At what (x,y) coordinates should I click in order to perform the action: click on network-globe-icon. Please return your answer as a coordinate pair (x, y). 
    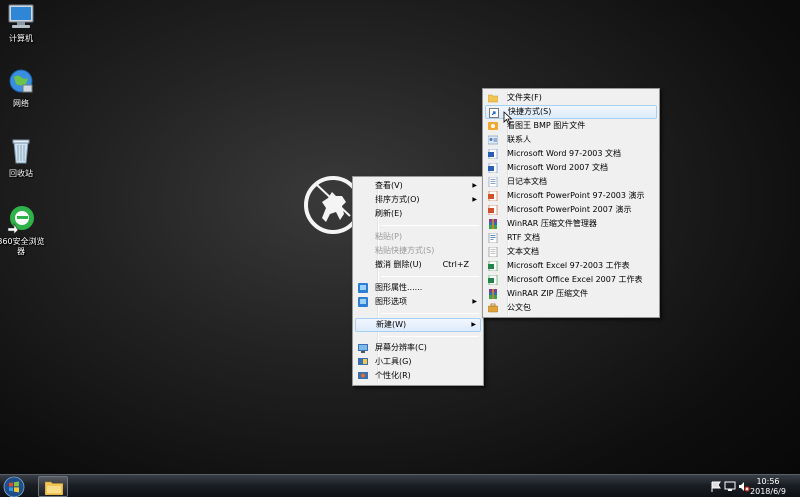
    Looking at the image, I should click on (21, 81).